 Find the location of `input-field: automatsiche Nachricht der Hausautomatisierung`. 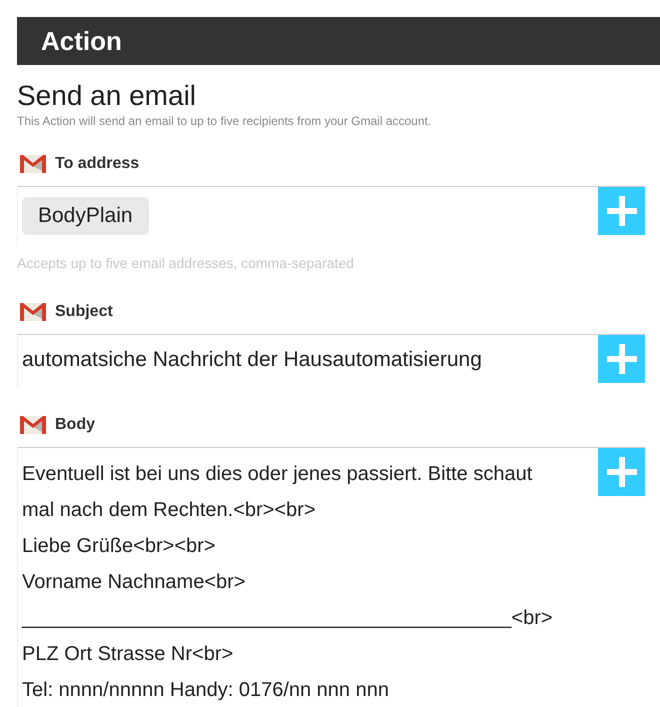

input-field: automatsiche Nachricht der Hausautomatisierung is located at coordinates (331, 360).